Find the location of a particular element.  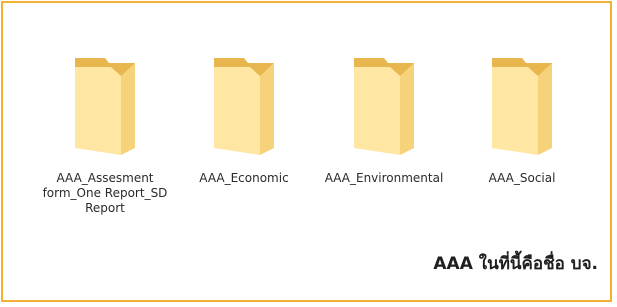

folder-name: AAA_Economic is located at coordinates (244, 178).